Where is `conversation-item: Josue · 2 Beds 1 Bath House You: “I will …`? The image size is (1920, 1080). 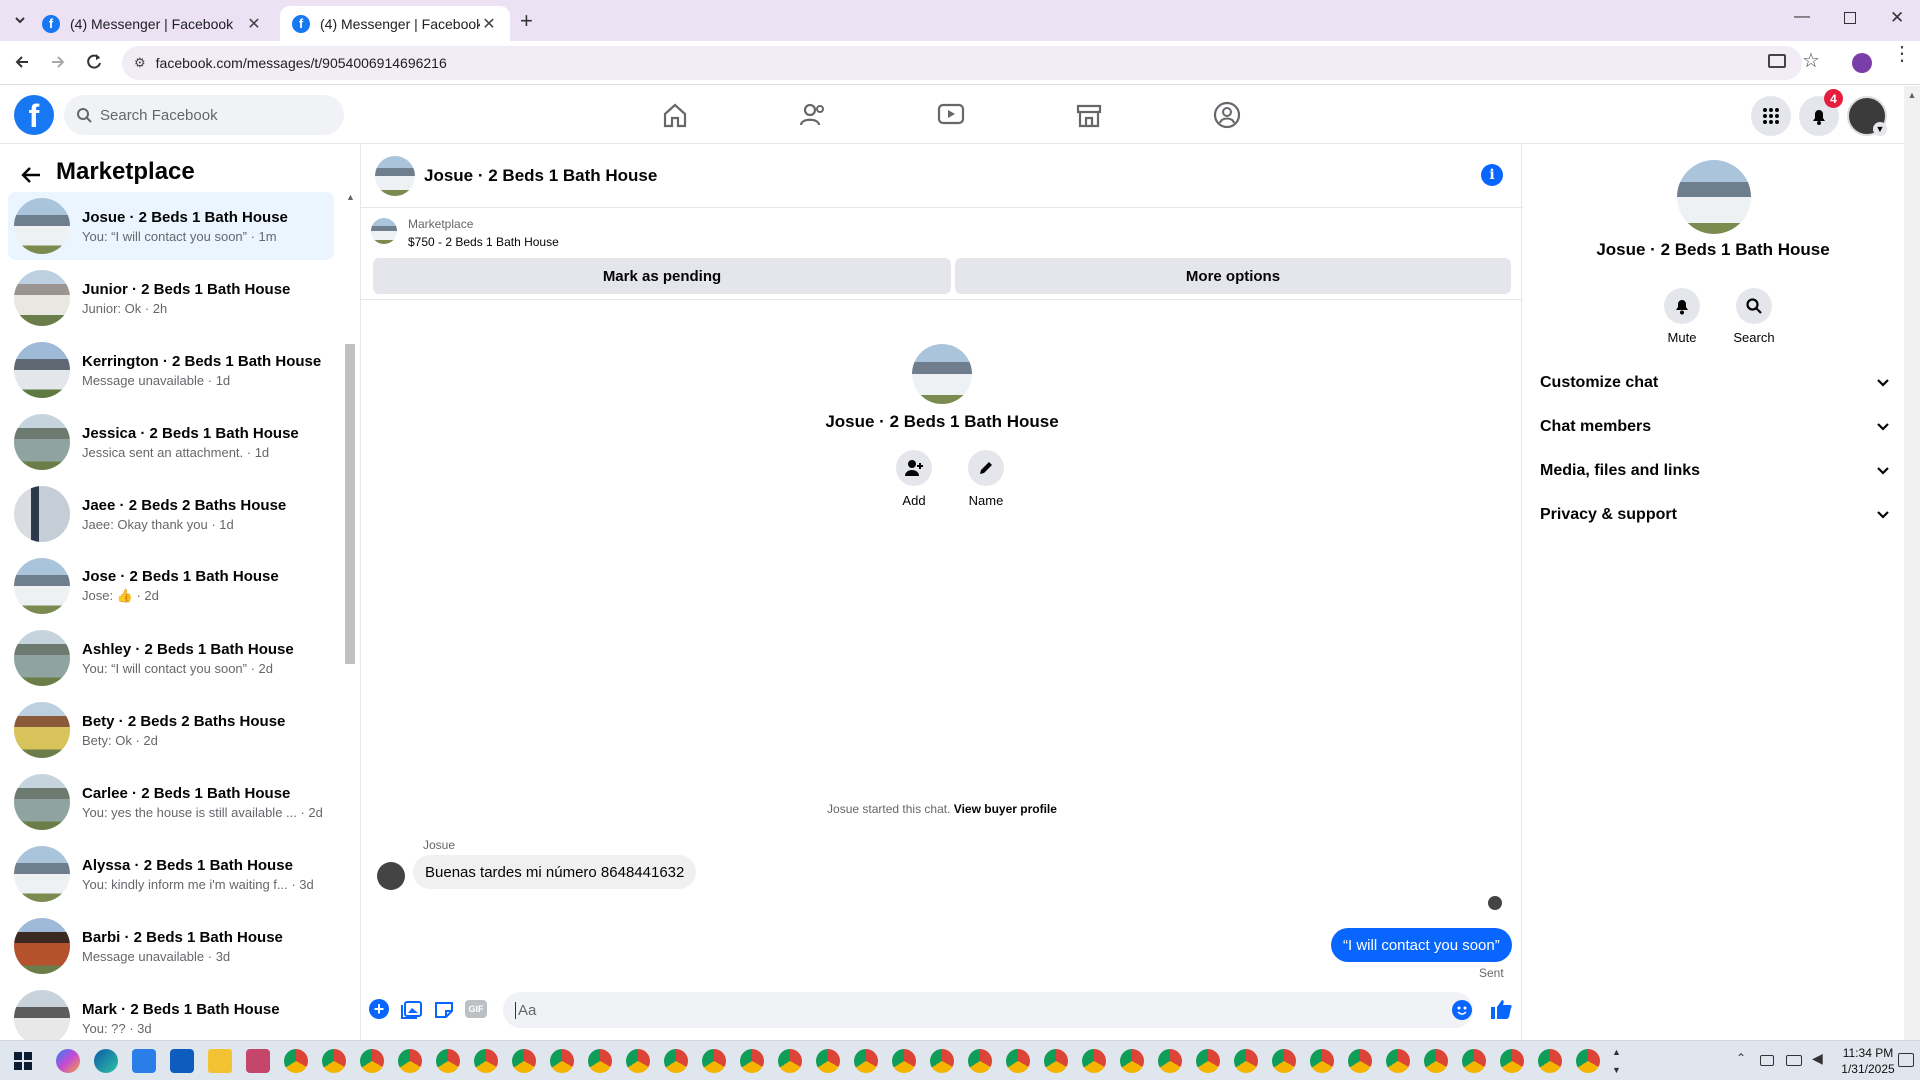
conversation-item: Josue · 2 Beds 1 Bath House You: “I will … is located at coordinates (171, 226).